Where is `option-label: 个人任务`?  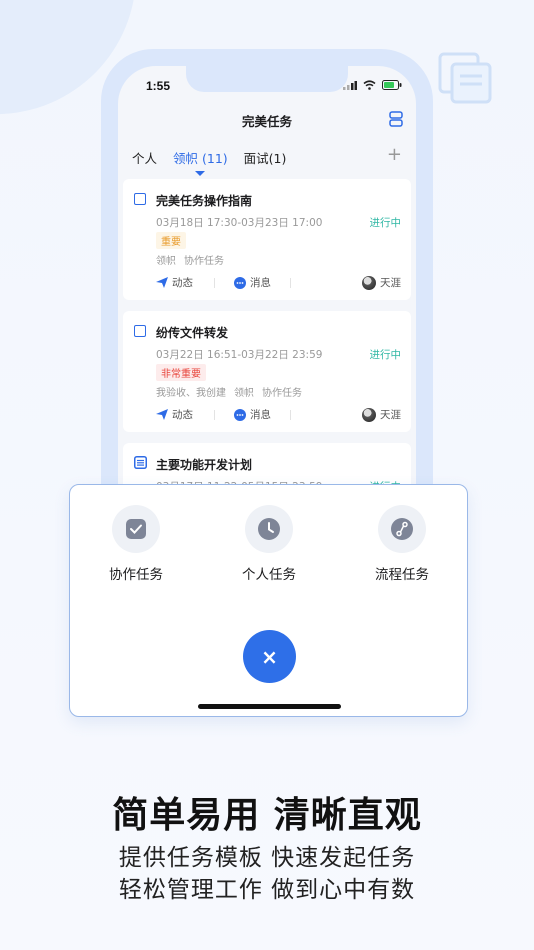
option-label: 个人任务 is located at coordinates (269, 575).